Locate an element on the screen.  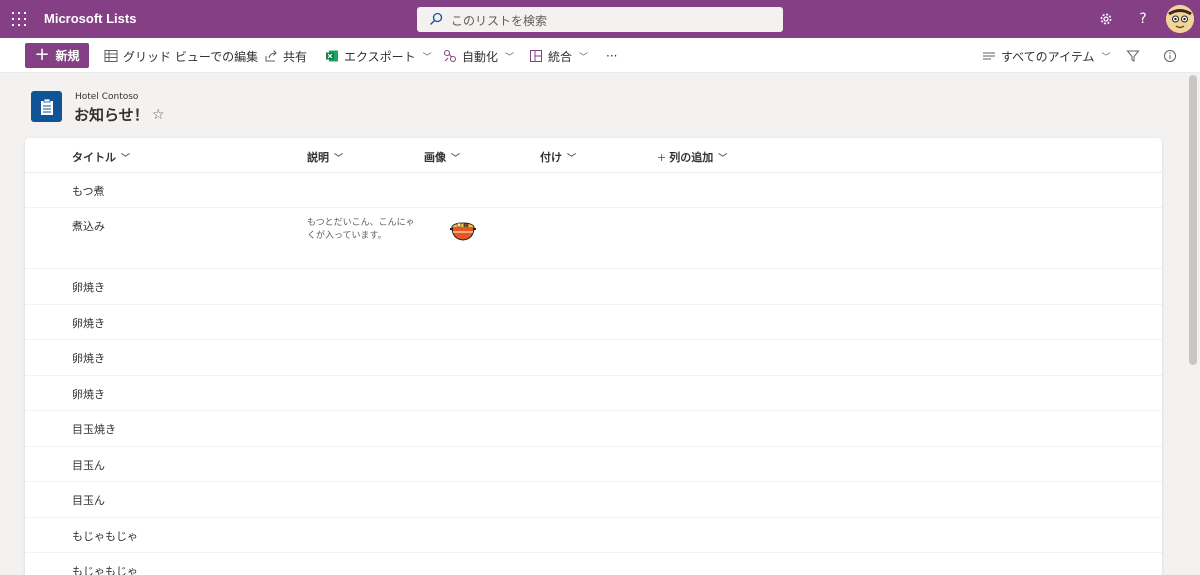
row-title: 煮込み is located at coordinates (88, 226).